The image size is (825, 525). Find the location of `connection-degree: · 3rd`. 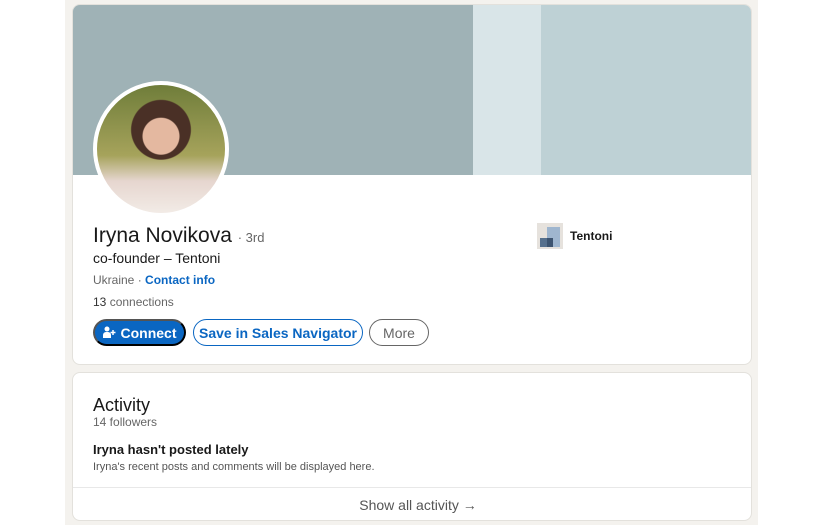

connection-degree: · 3rd is located at coordinates (251, 237).